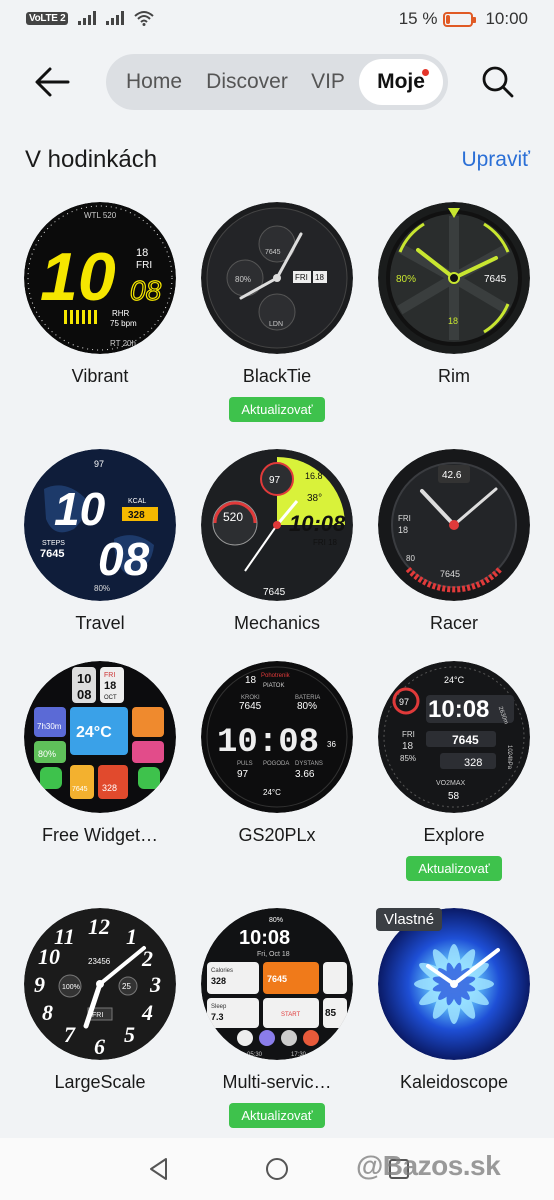 The width and height of the screenshot is (554, 1200). What do you see at coordinates (53, 543) in the screenshot?
I see `svg-text: STEPS` at bounding box center [53, 543].